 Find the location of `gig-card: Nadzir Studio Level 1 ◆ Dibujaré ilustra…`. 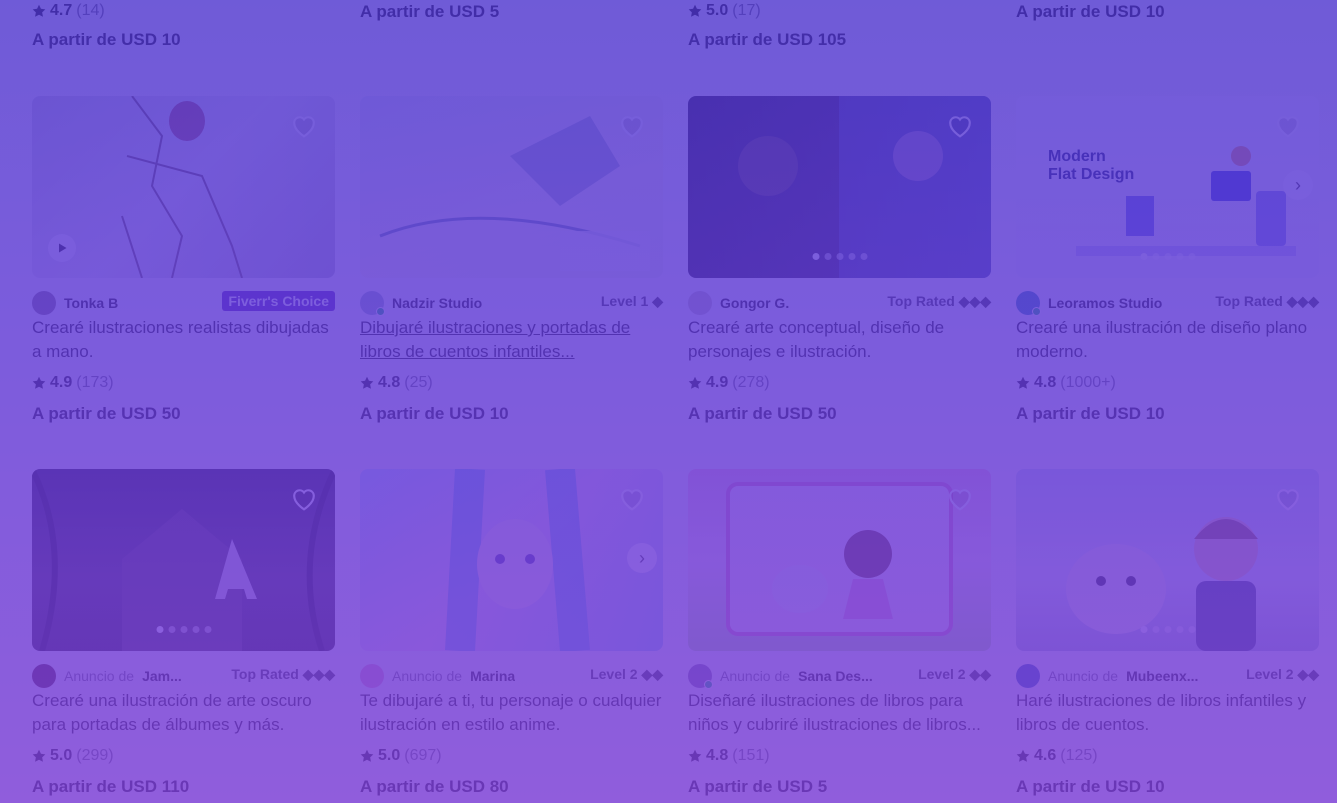

gig-card: Nadzir Studio Level 1 ◆ Dibujaré ilustra… is located at coordinates (511, 260).